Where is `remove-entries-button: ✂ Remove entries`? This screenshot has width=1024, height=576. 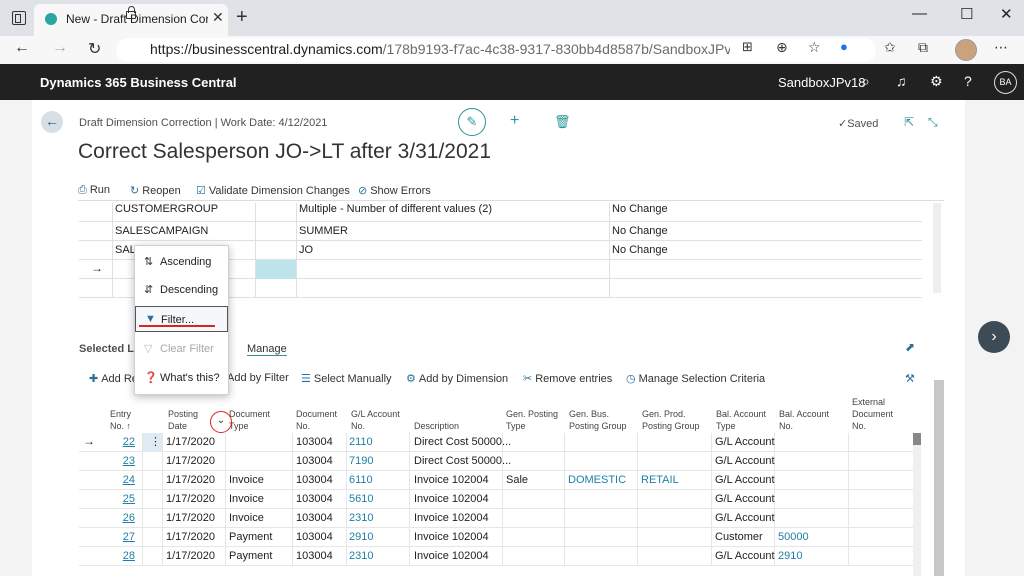 remove-entries-button: ✂ Remove entries is located at coordinates (567, 378).